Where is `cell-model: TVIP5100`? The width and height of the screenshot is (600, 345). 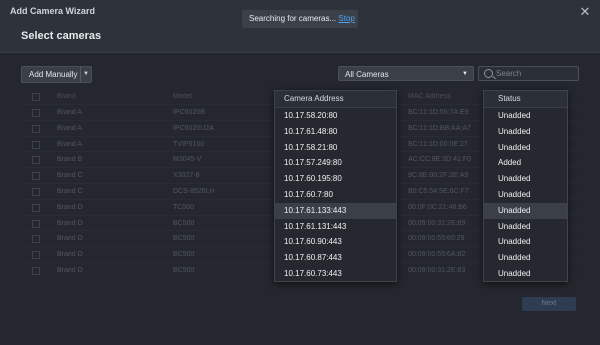 cell-model: TVIP5100 is located at coordinates (189, 144).